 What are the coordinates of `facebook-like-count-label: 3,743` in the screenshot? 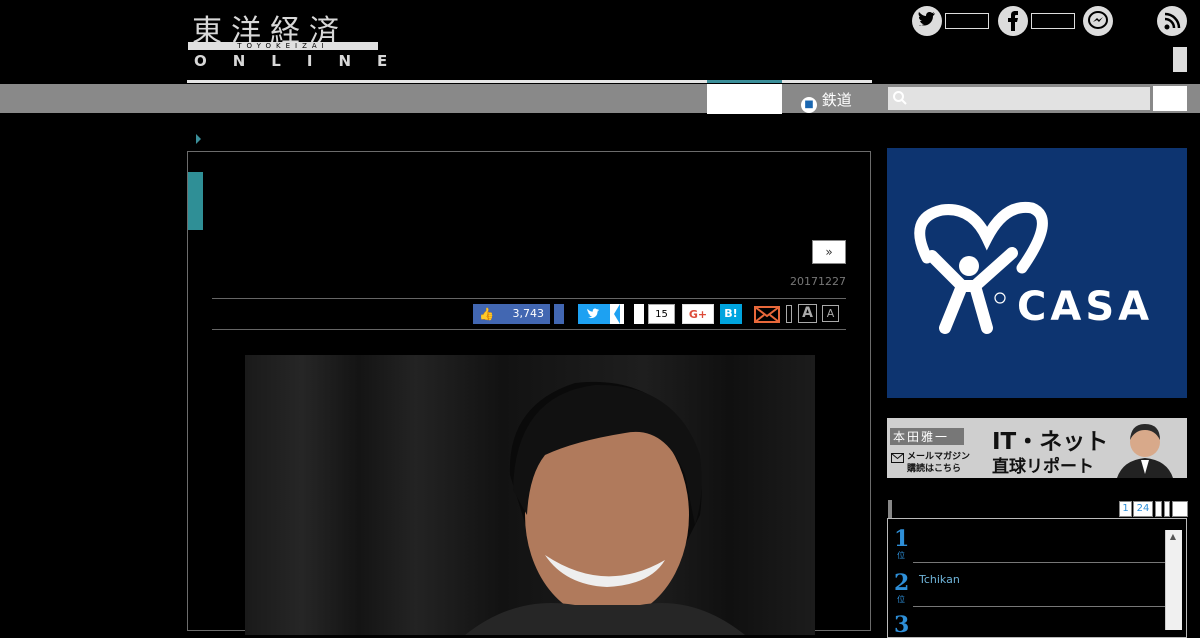 It's located at (528, 313).